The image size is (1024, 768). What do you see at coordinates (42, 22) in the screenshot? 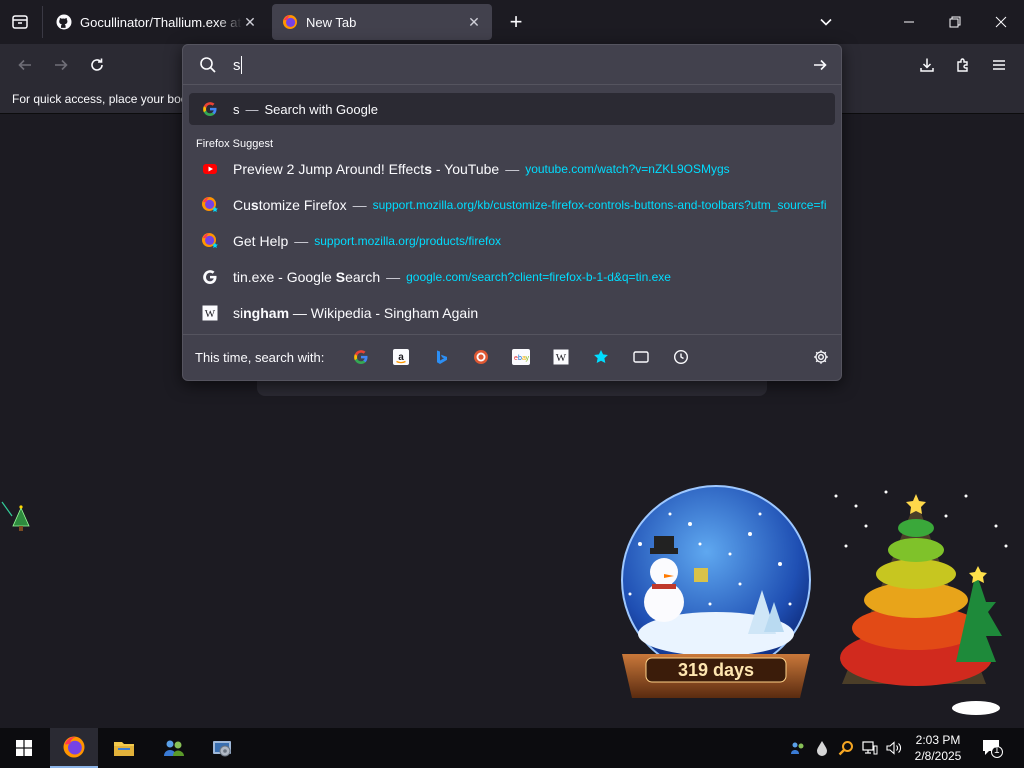
I see `tab-separator` at bounding box center [42, 22].